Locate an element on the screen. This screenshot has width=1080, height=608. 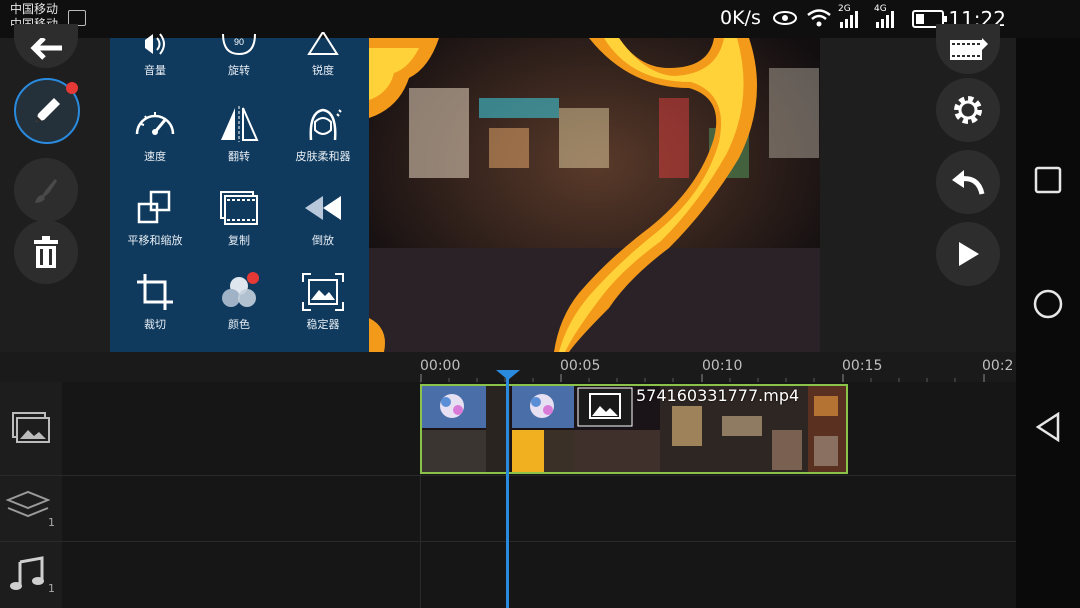
play-icon is located at coordinates (969, 254).